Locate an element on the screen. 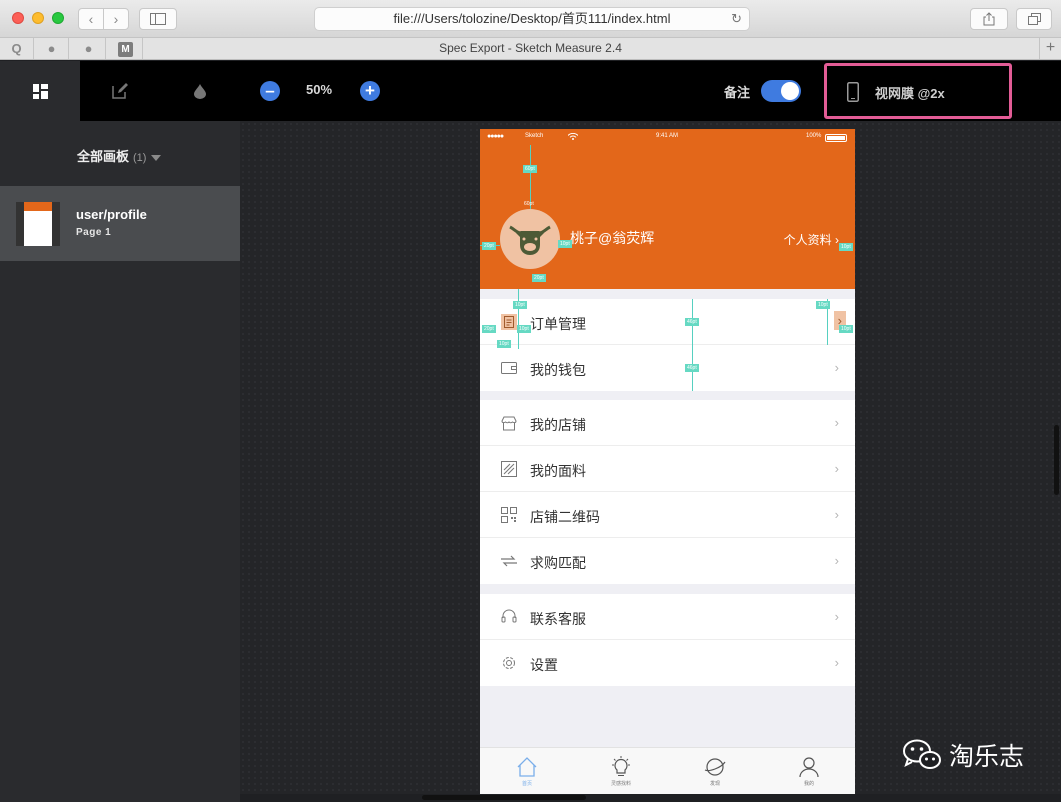 The image size is (1061, 802). fabric-icon is located at coordinates (509, 469).